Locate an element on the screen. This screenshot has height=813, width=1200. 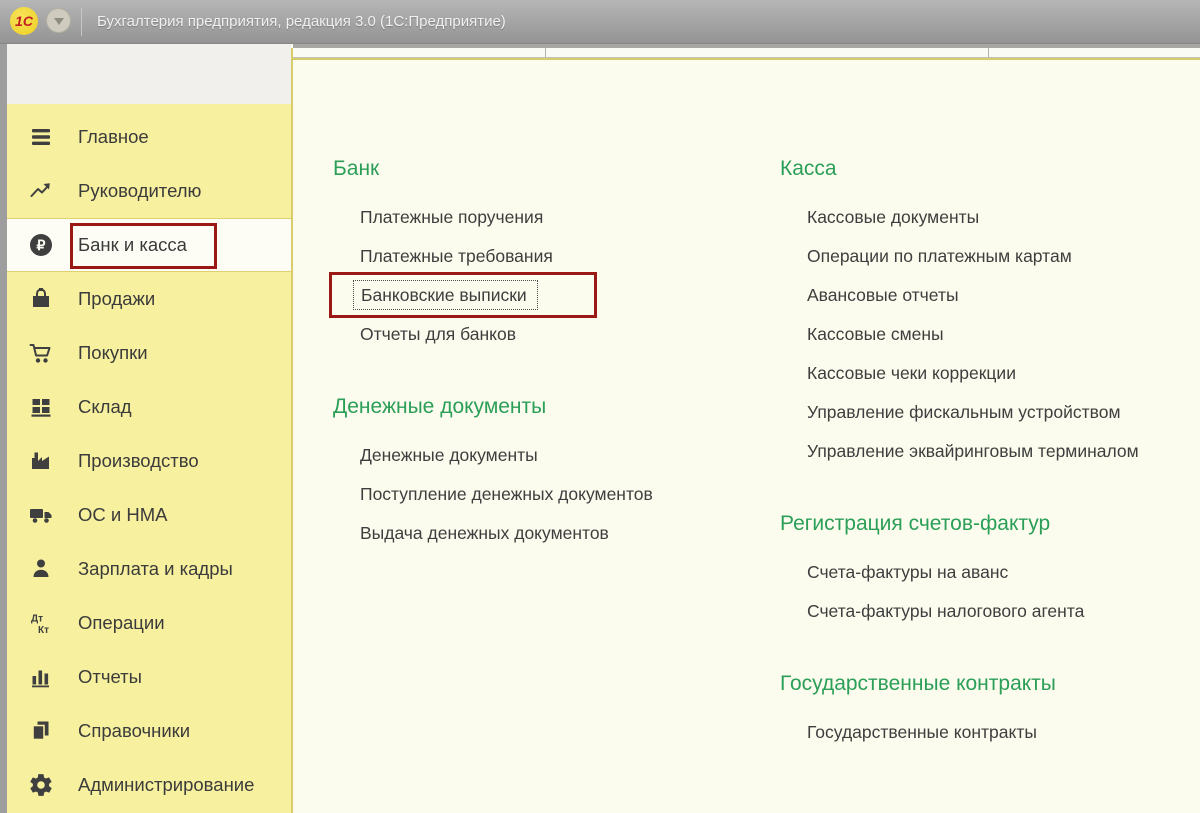
content-link: Поступление денежных документов is located at coordinates (548, 494).